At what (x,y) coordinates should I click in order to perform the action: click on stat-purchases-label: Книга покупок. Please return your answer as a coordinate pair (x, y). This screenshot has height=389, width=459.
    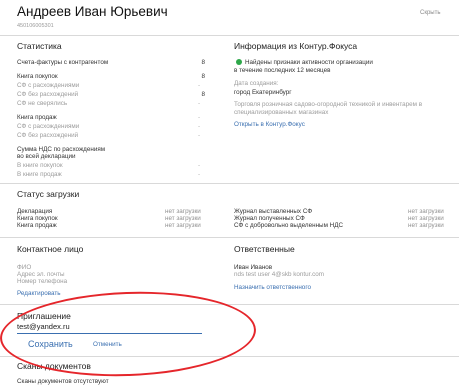
    Looking at the image, I should click on (37, 76).